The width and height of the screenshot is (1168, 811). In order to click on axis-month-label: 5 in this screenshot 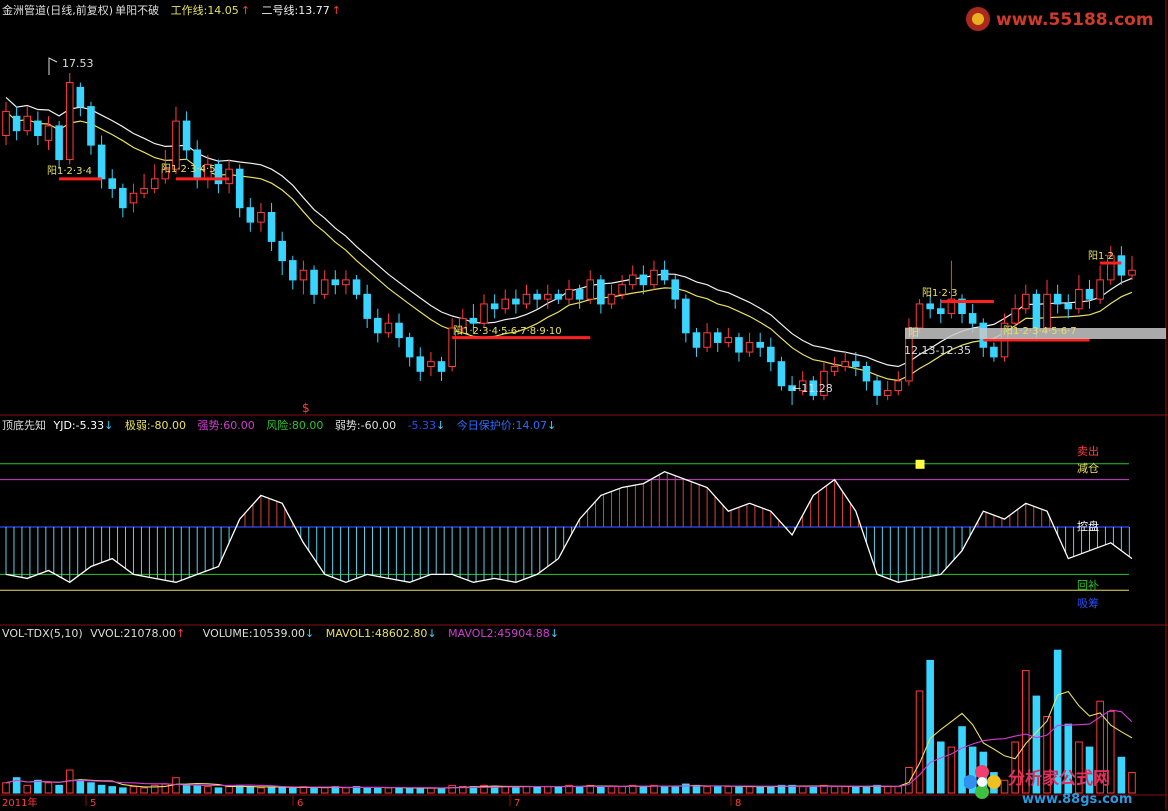, I will do `click(93, 803)`.